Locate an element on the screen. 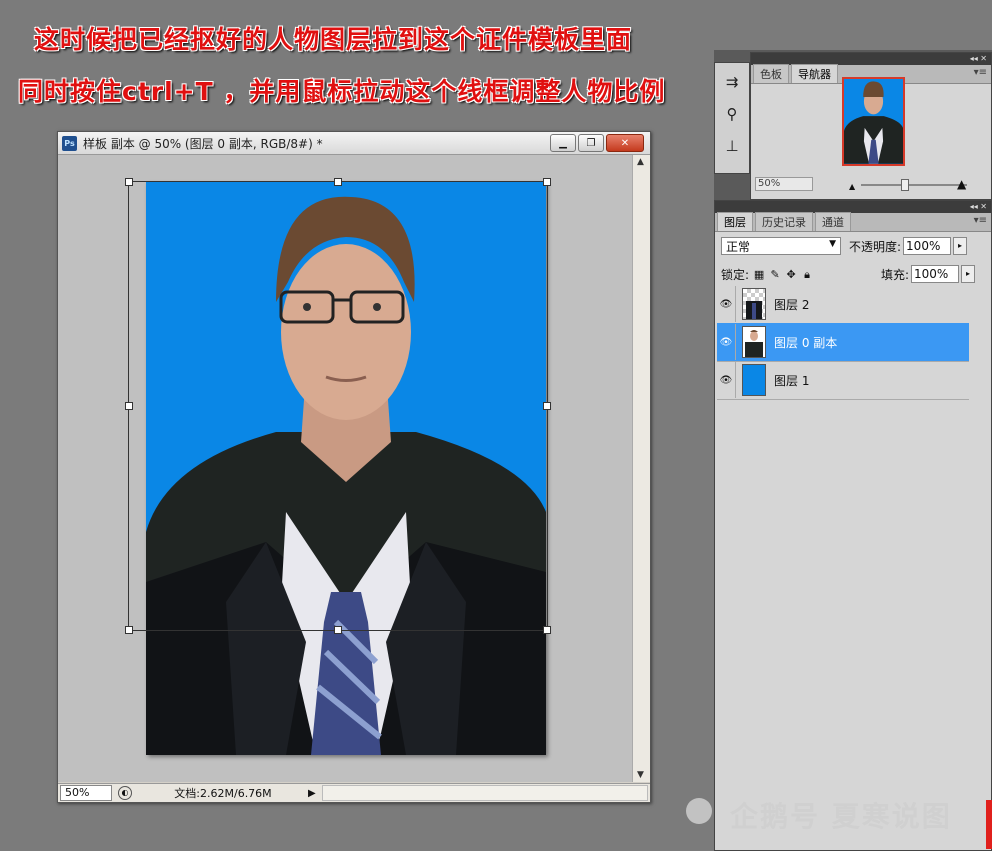 This screenshot has height=851, width=992. lock-position-icon: ✥ is located at coordinates (791, 274).